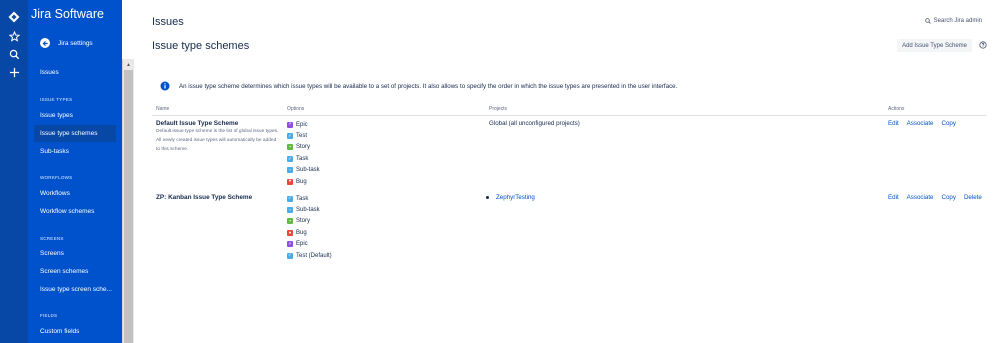  Describe the element at coordinates (75, 211) in the screenshot. I see `sidebar-item-workflow-schemes: Workflow schemes` at that location.